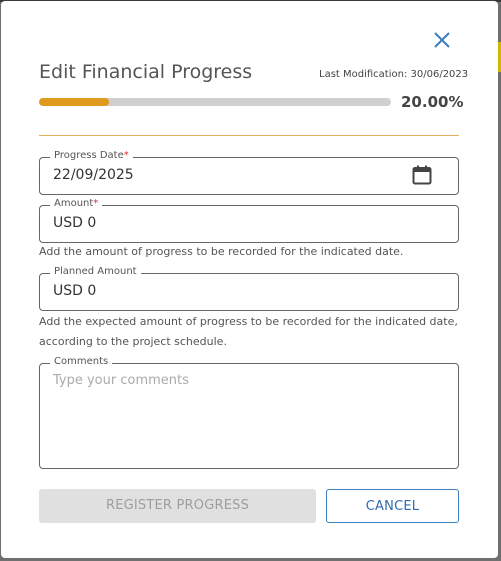 The height and width of the screenshot is (561, 501). What do you see at coordinates (74, 102) in the screenshot?
I see `progress-bar-fill` at bounding box center [74, 102].